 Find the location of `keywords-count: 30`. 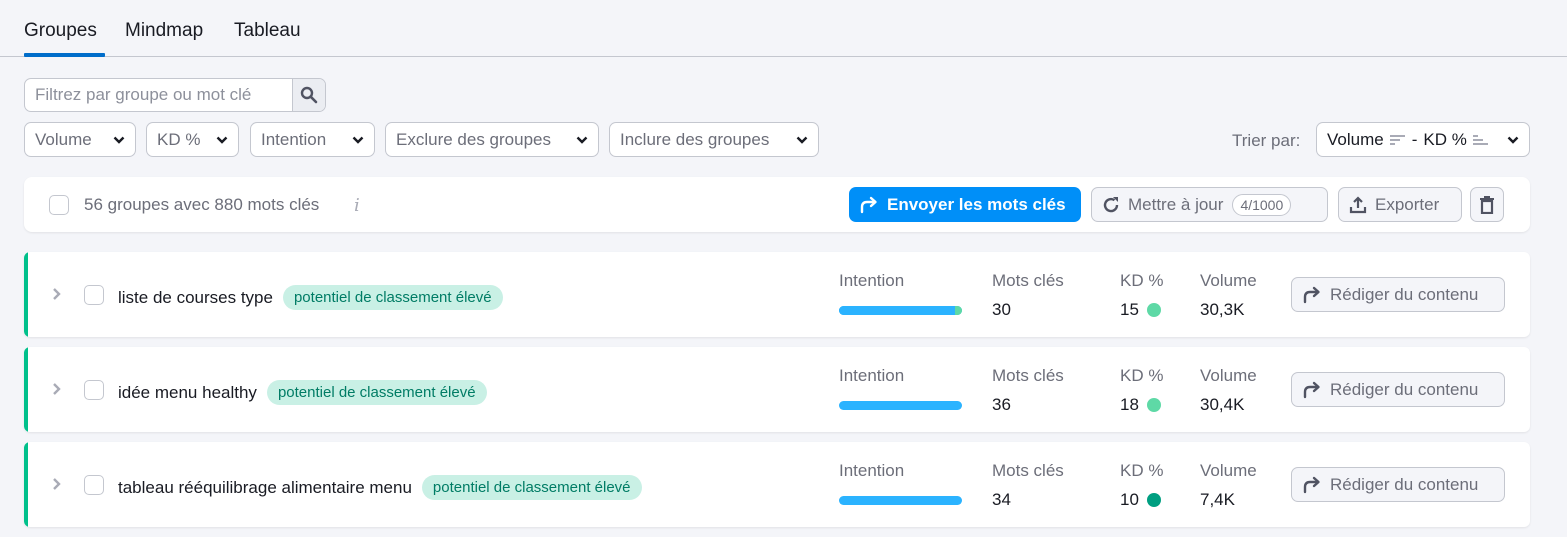

keywords-count: 30 is located at coordinates (1001, 309).